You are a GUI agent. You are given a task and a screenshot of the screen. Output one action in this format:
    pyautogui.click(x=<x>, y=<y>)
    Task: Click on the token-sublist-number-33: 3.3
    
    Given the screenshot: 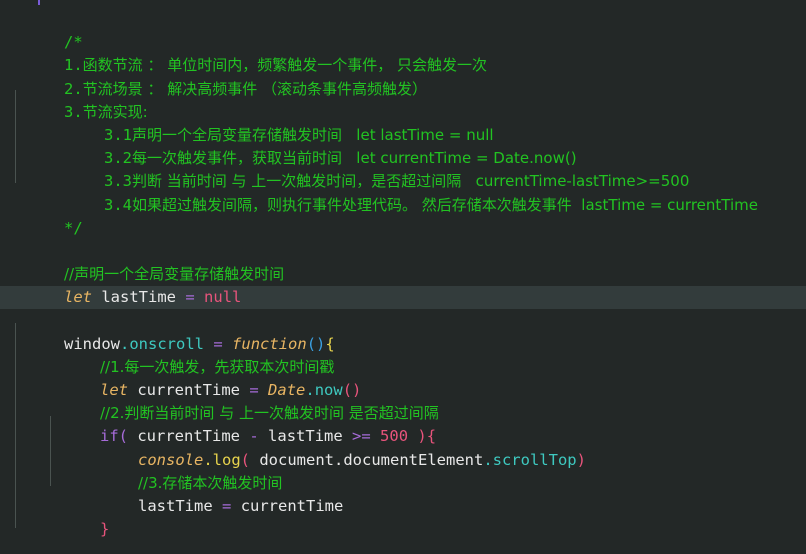 What is the action you would take?
    pyautogui.click(x=118, y=181)
    